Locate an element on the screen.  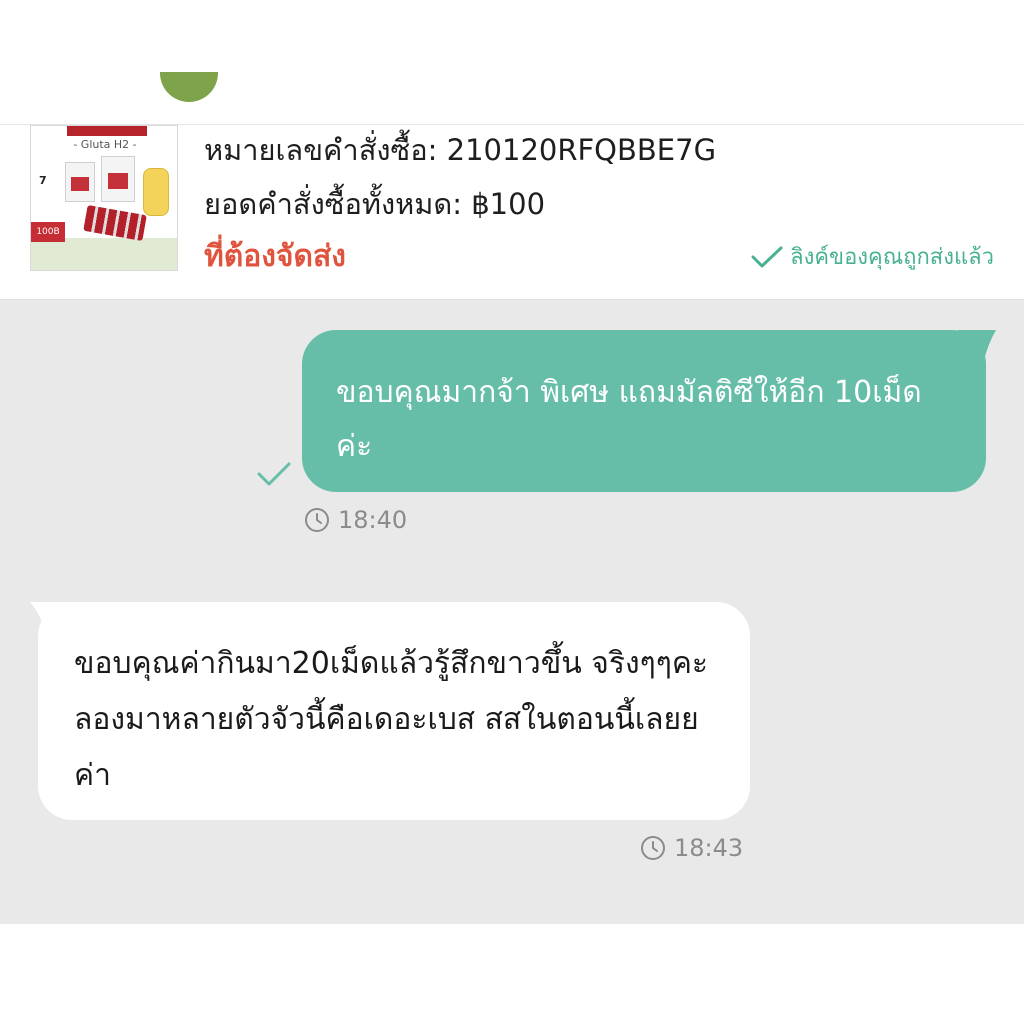
message-timestamp: 18:40 is located at coordinates (355, 520).